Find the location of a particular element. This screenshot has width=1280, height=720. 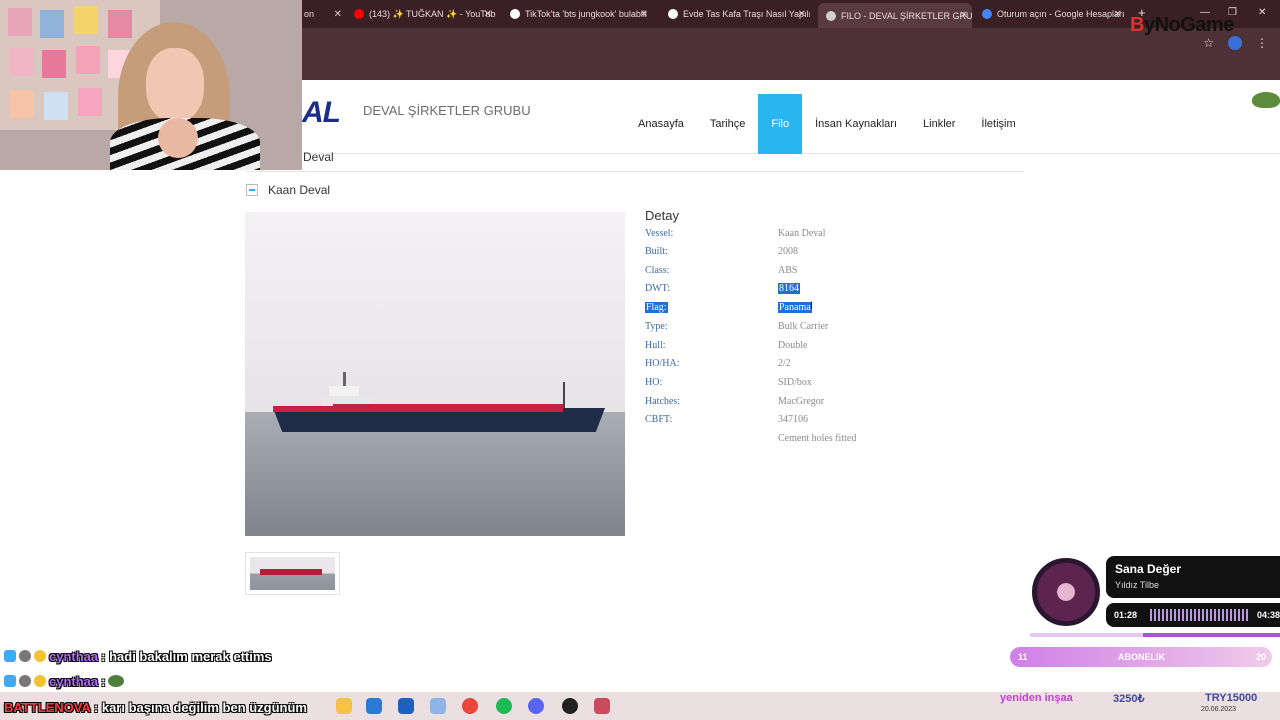

toolbar-icons: ☆ ⋮ is located at coordinates (1235, 43).